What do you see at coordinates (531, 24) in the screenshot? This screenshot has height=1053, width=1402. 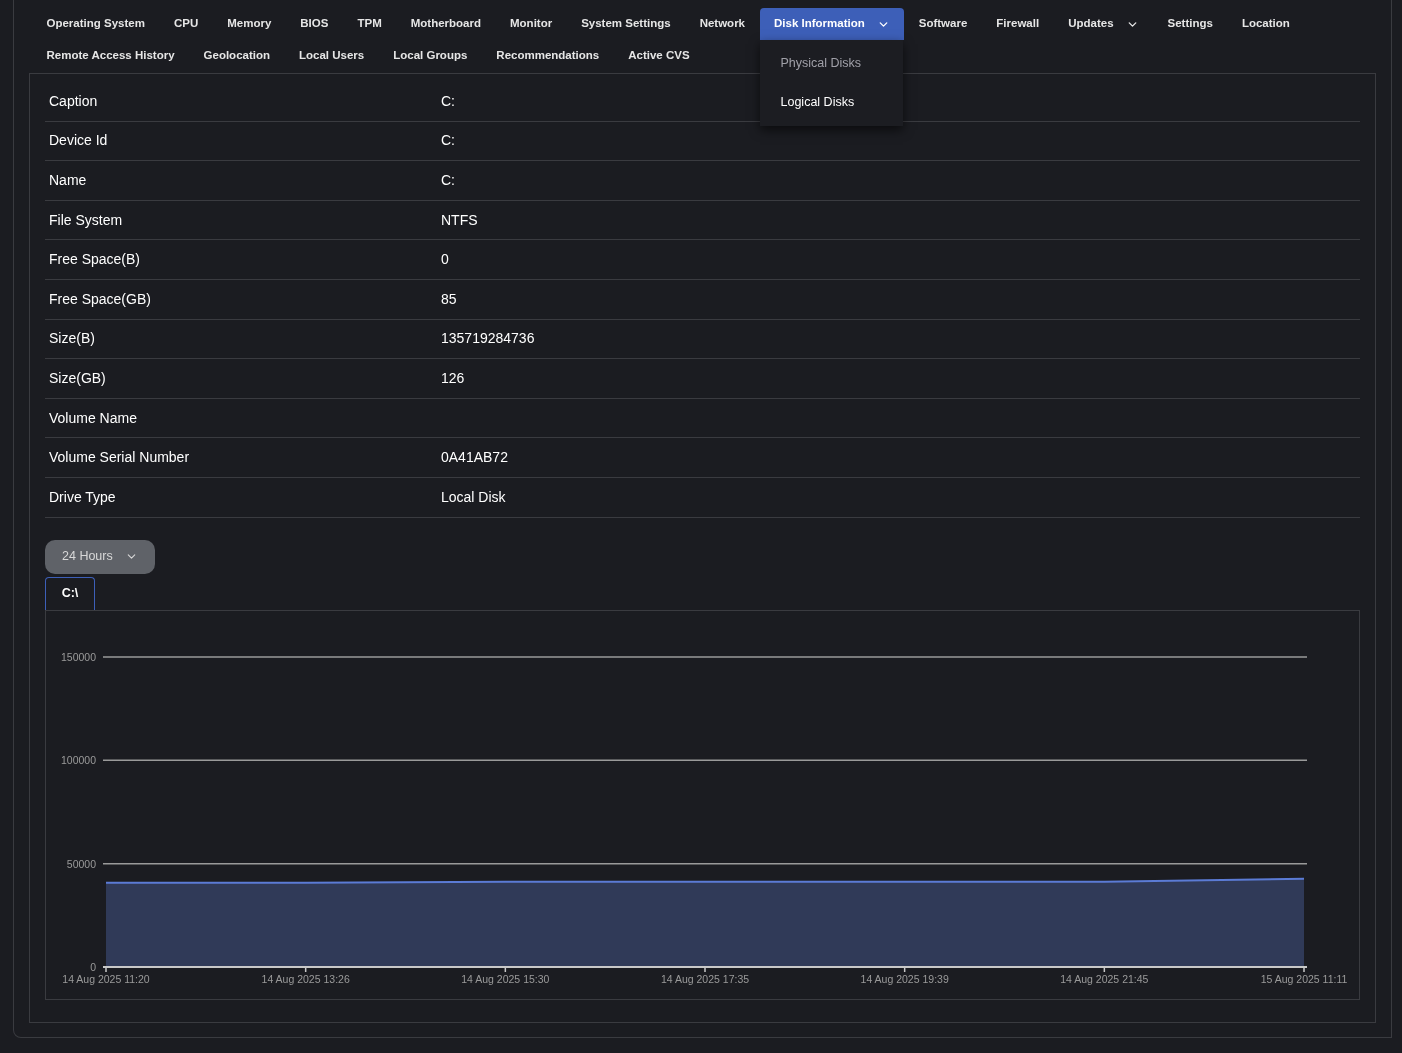 I see `nav-tab: Monitor` at bounding box center [531, 24].